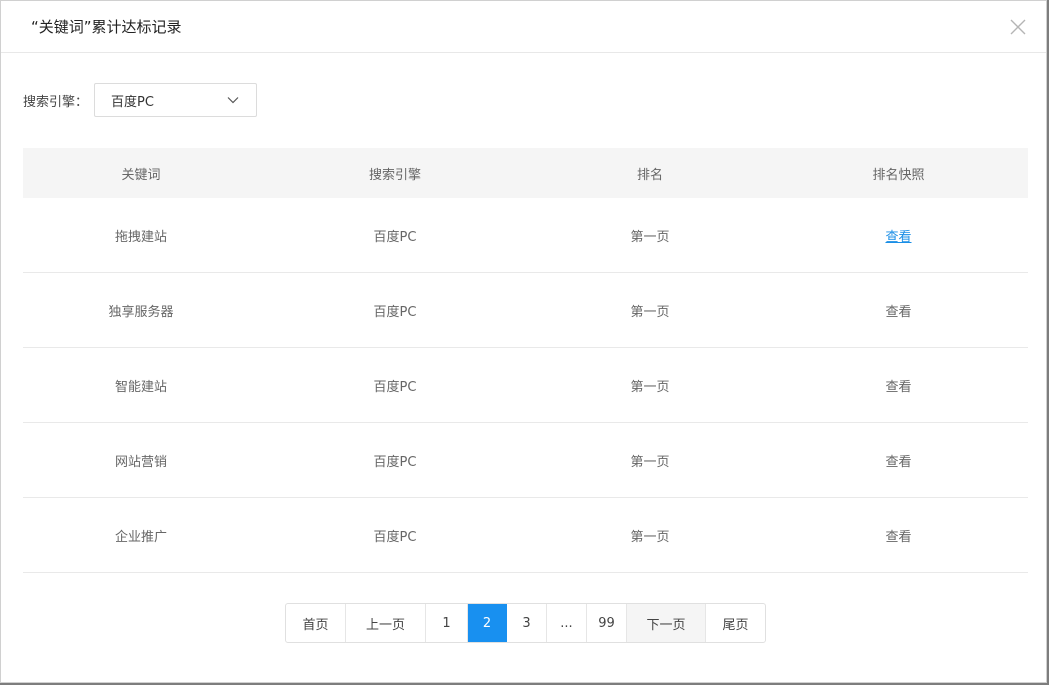 The height and width of the screenshot is (685, 1049). I want to click on chevron-down-icon, so click(233, 100).